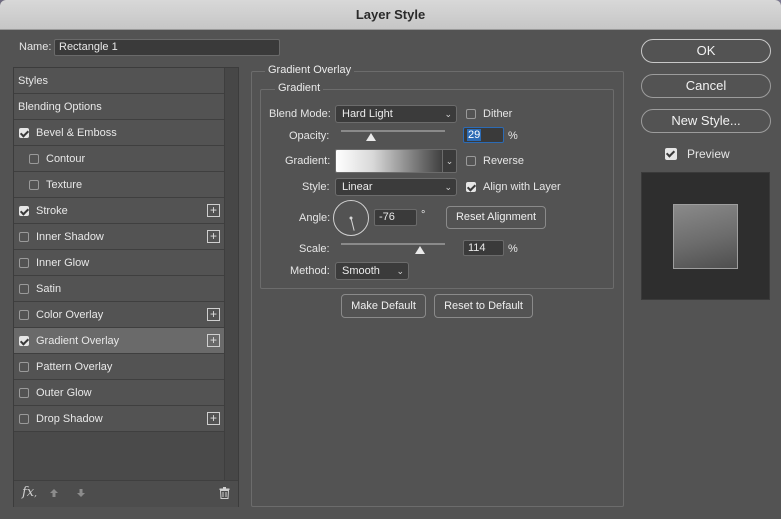  I want to click on sidebar-item-label: Texture, so click(64, 185).